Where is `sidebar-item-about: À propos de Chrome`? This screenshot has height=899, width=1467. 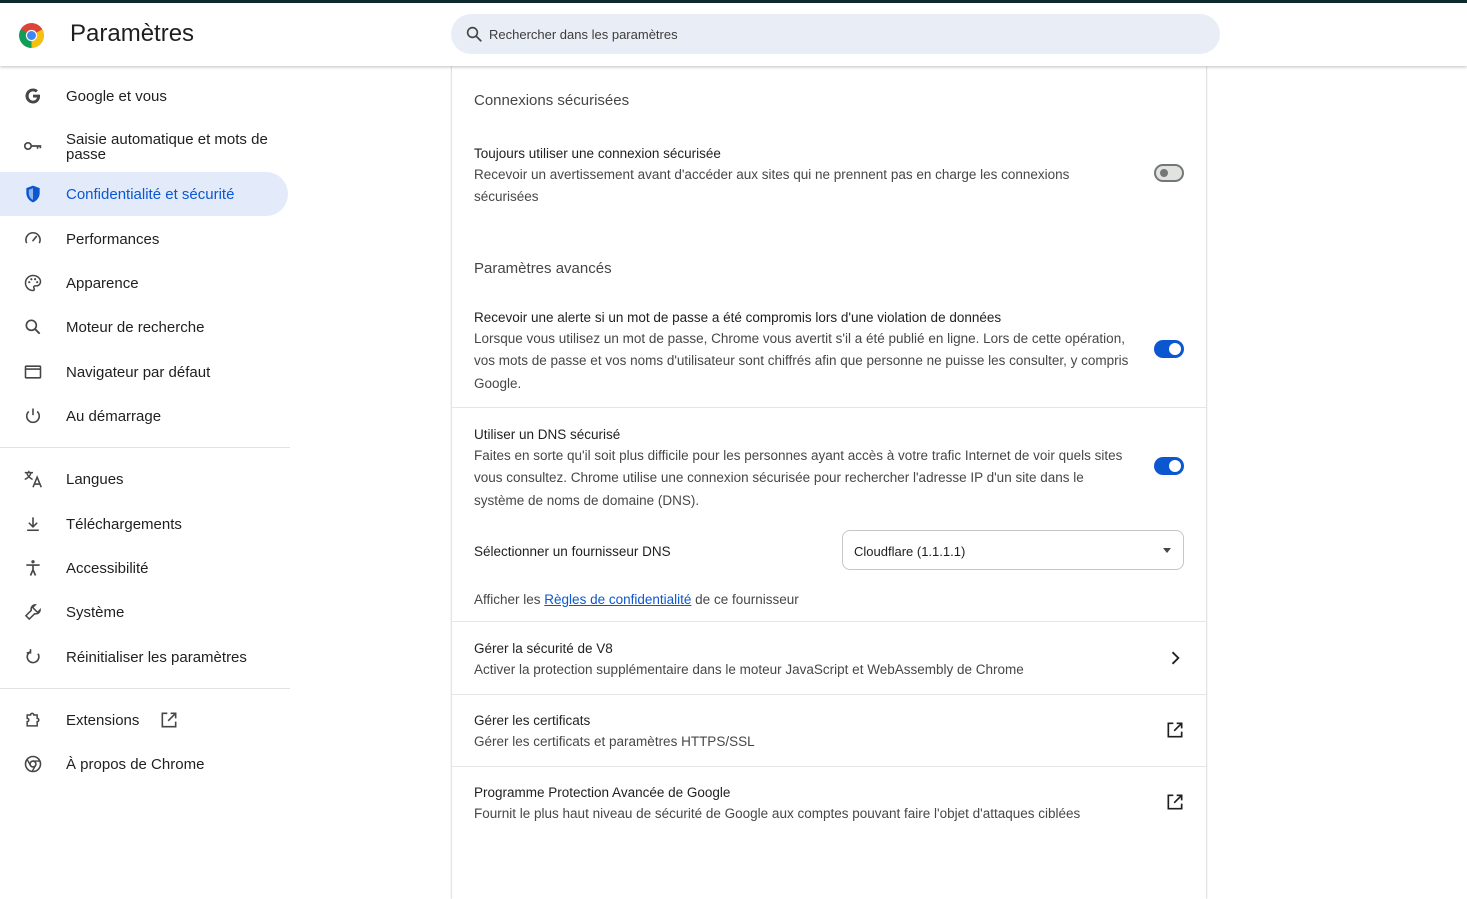 sidebar-item-about: À propos de Chrome is located at coordinates (144, 764).